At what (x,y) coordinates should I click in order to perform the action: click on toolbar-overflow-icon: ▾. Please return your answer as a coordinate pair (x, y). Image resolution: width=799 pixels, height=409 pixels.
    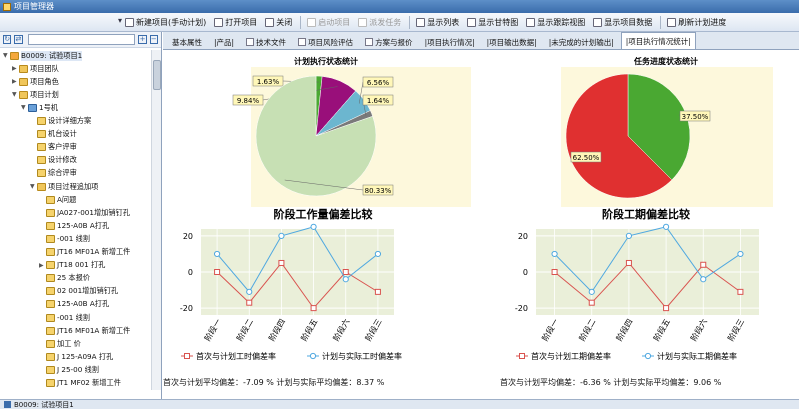
    Looking at the image, I should click on (120, 20).